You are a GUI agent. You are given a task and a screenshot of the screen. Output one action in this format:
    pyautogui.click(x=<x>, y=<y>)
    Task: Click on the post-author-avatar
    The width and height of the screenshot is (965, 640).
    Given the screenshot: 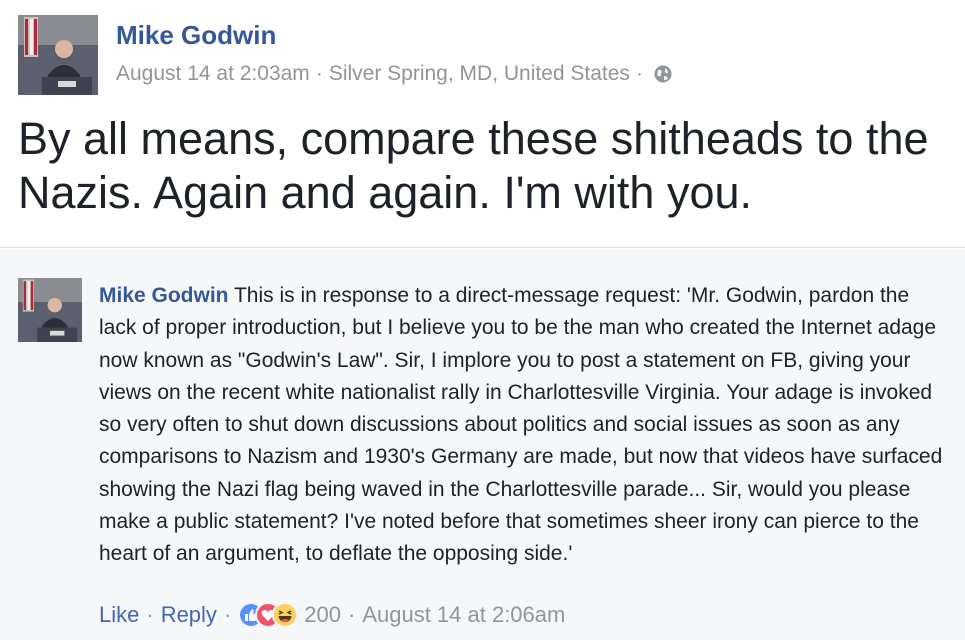 What is the action you would take?
    pyautogui.click(x=58, y=55)
    